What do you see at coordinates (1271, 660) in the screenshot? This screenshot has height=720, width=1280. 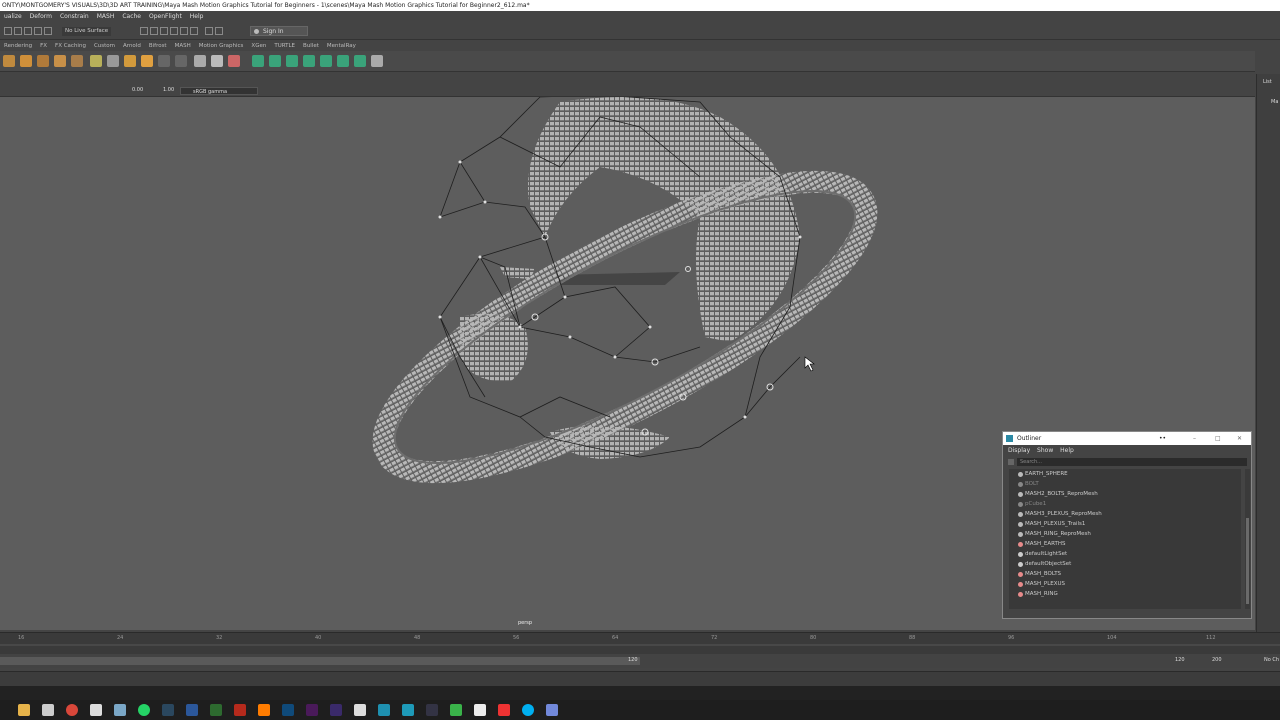 I see `character-set-label: No Ch` at bounding box center [1271, 660].